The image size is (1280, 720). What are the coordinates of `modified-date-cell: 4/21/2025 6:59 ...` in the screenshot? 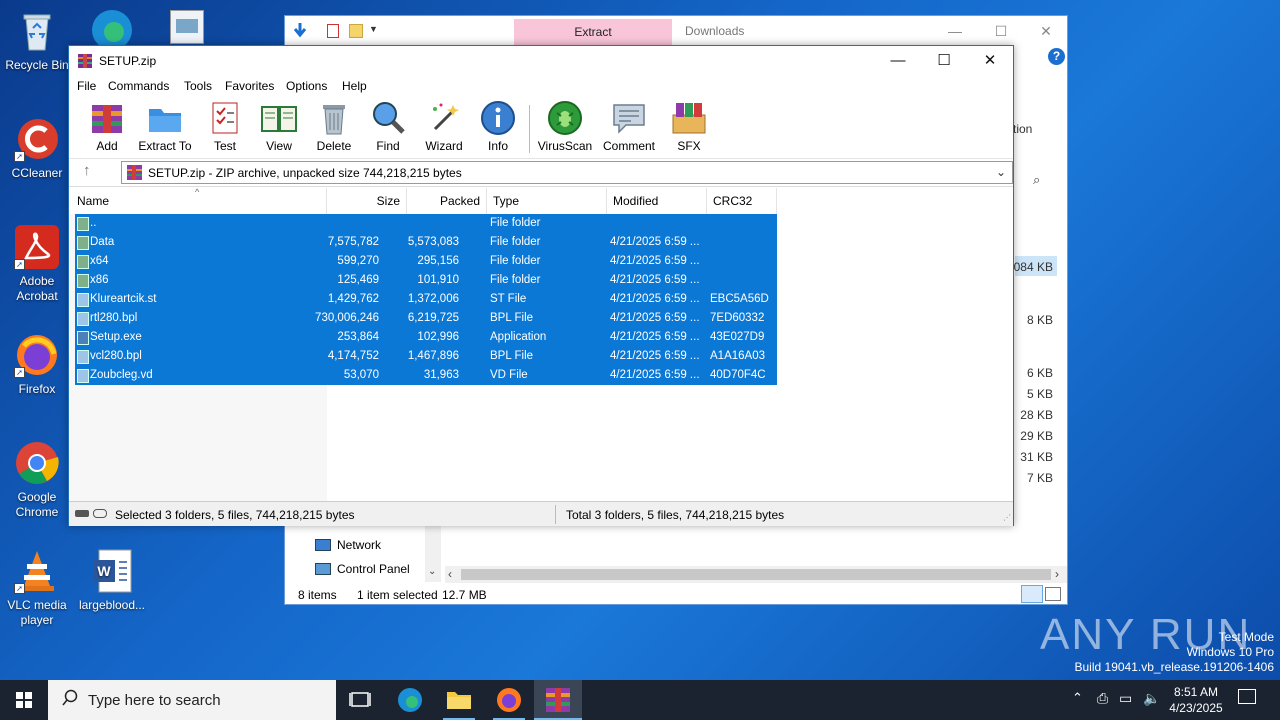 It's located at (655, 356).